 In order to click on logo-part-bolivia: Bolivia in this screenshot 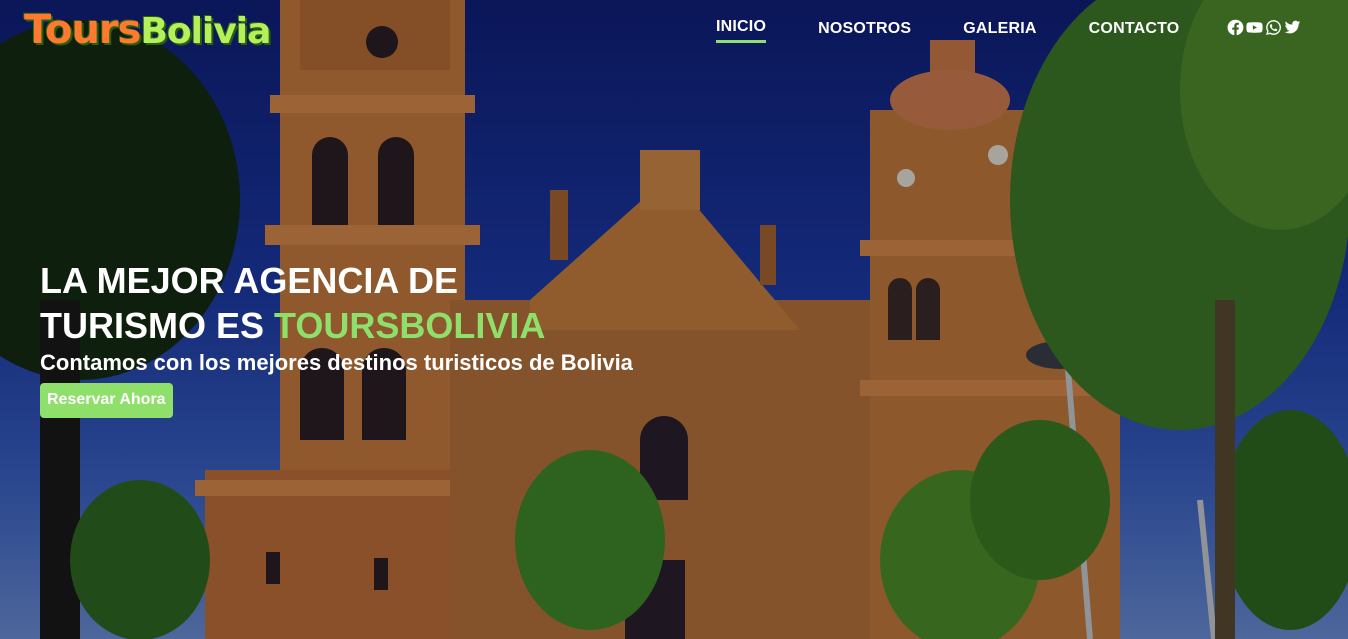, I will do `click(205, 31)`.